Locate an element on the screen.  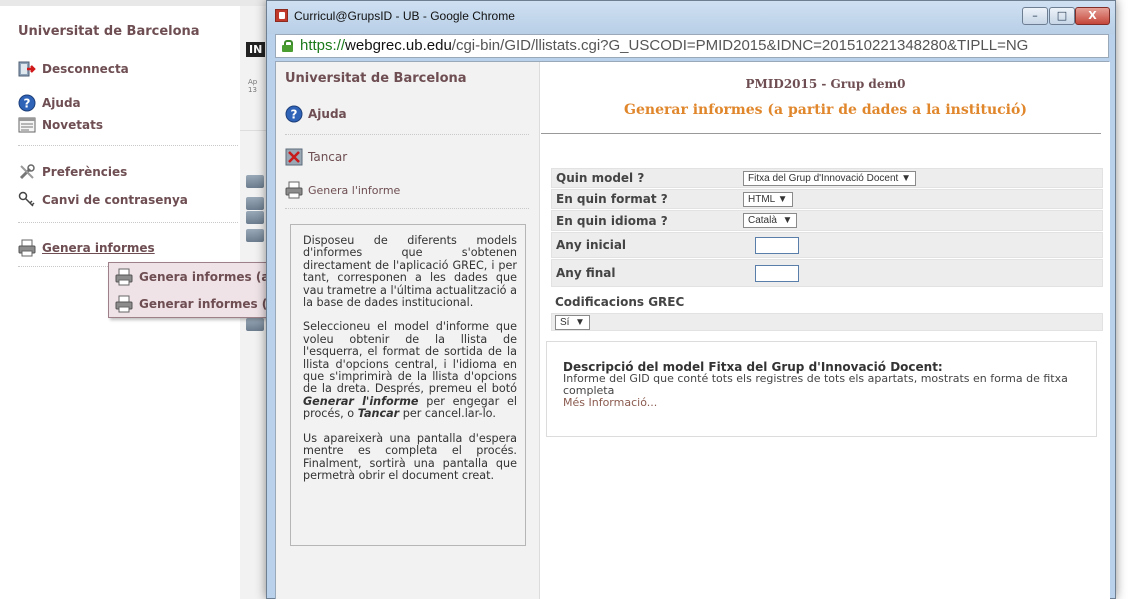
tancar-button: Tancar is located at coordinates (316, 157).